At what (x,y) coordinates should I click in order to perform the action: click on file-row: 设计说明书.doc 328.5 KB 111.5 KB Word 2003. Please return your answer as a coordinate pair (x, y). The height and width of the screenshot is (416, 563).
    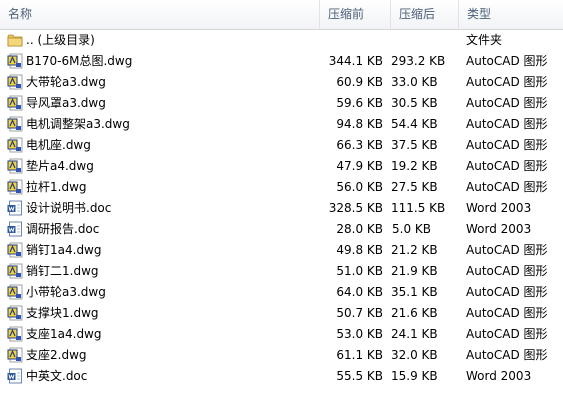
    Looking at the image, I should click on (281, 208).